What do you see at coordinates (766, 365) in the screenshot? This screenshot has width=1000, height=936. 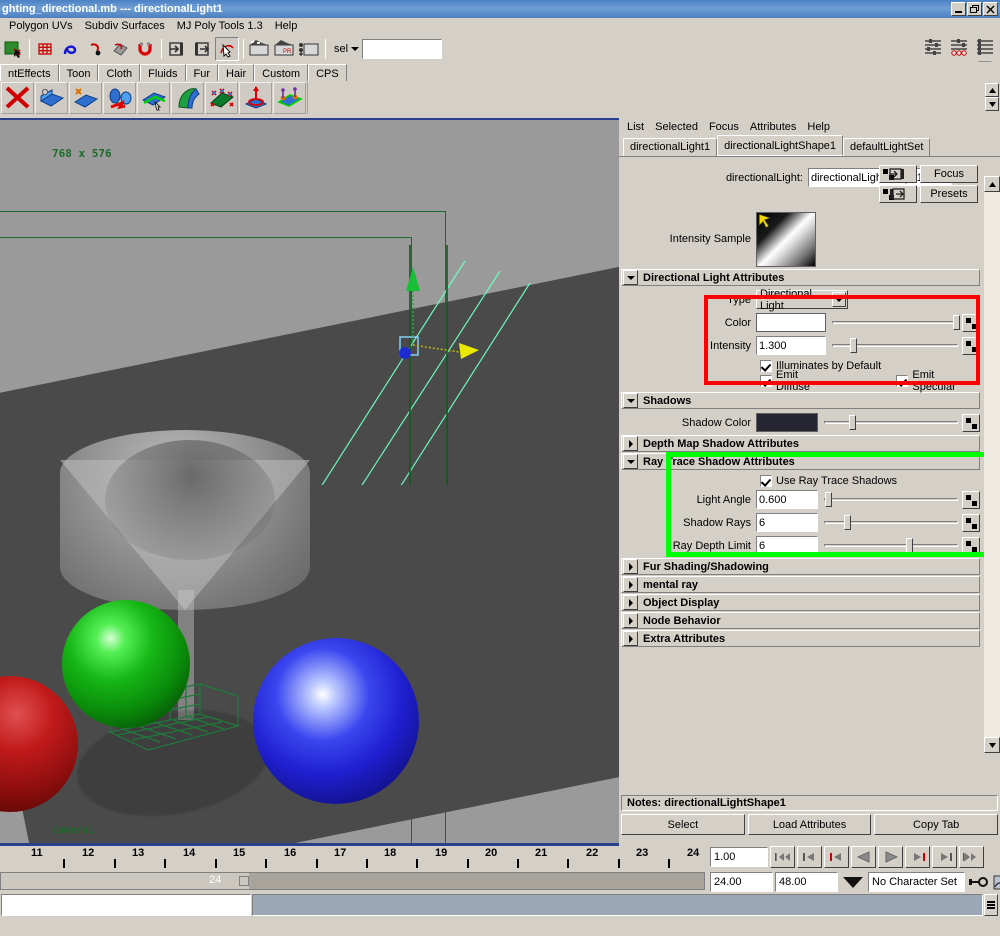 I see `illuminates-by-default-checkbox` at bounding box center [766, 365].